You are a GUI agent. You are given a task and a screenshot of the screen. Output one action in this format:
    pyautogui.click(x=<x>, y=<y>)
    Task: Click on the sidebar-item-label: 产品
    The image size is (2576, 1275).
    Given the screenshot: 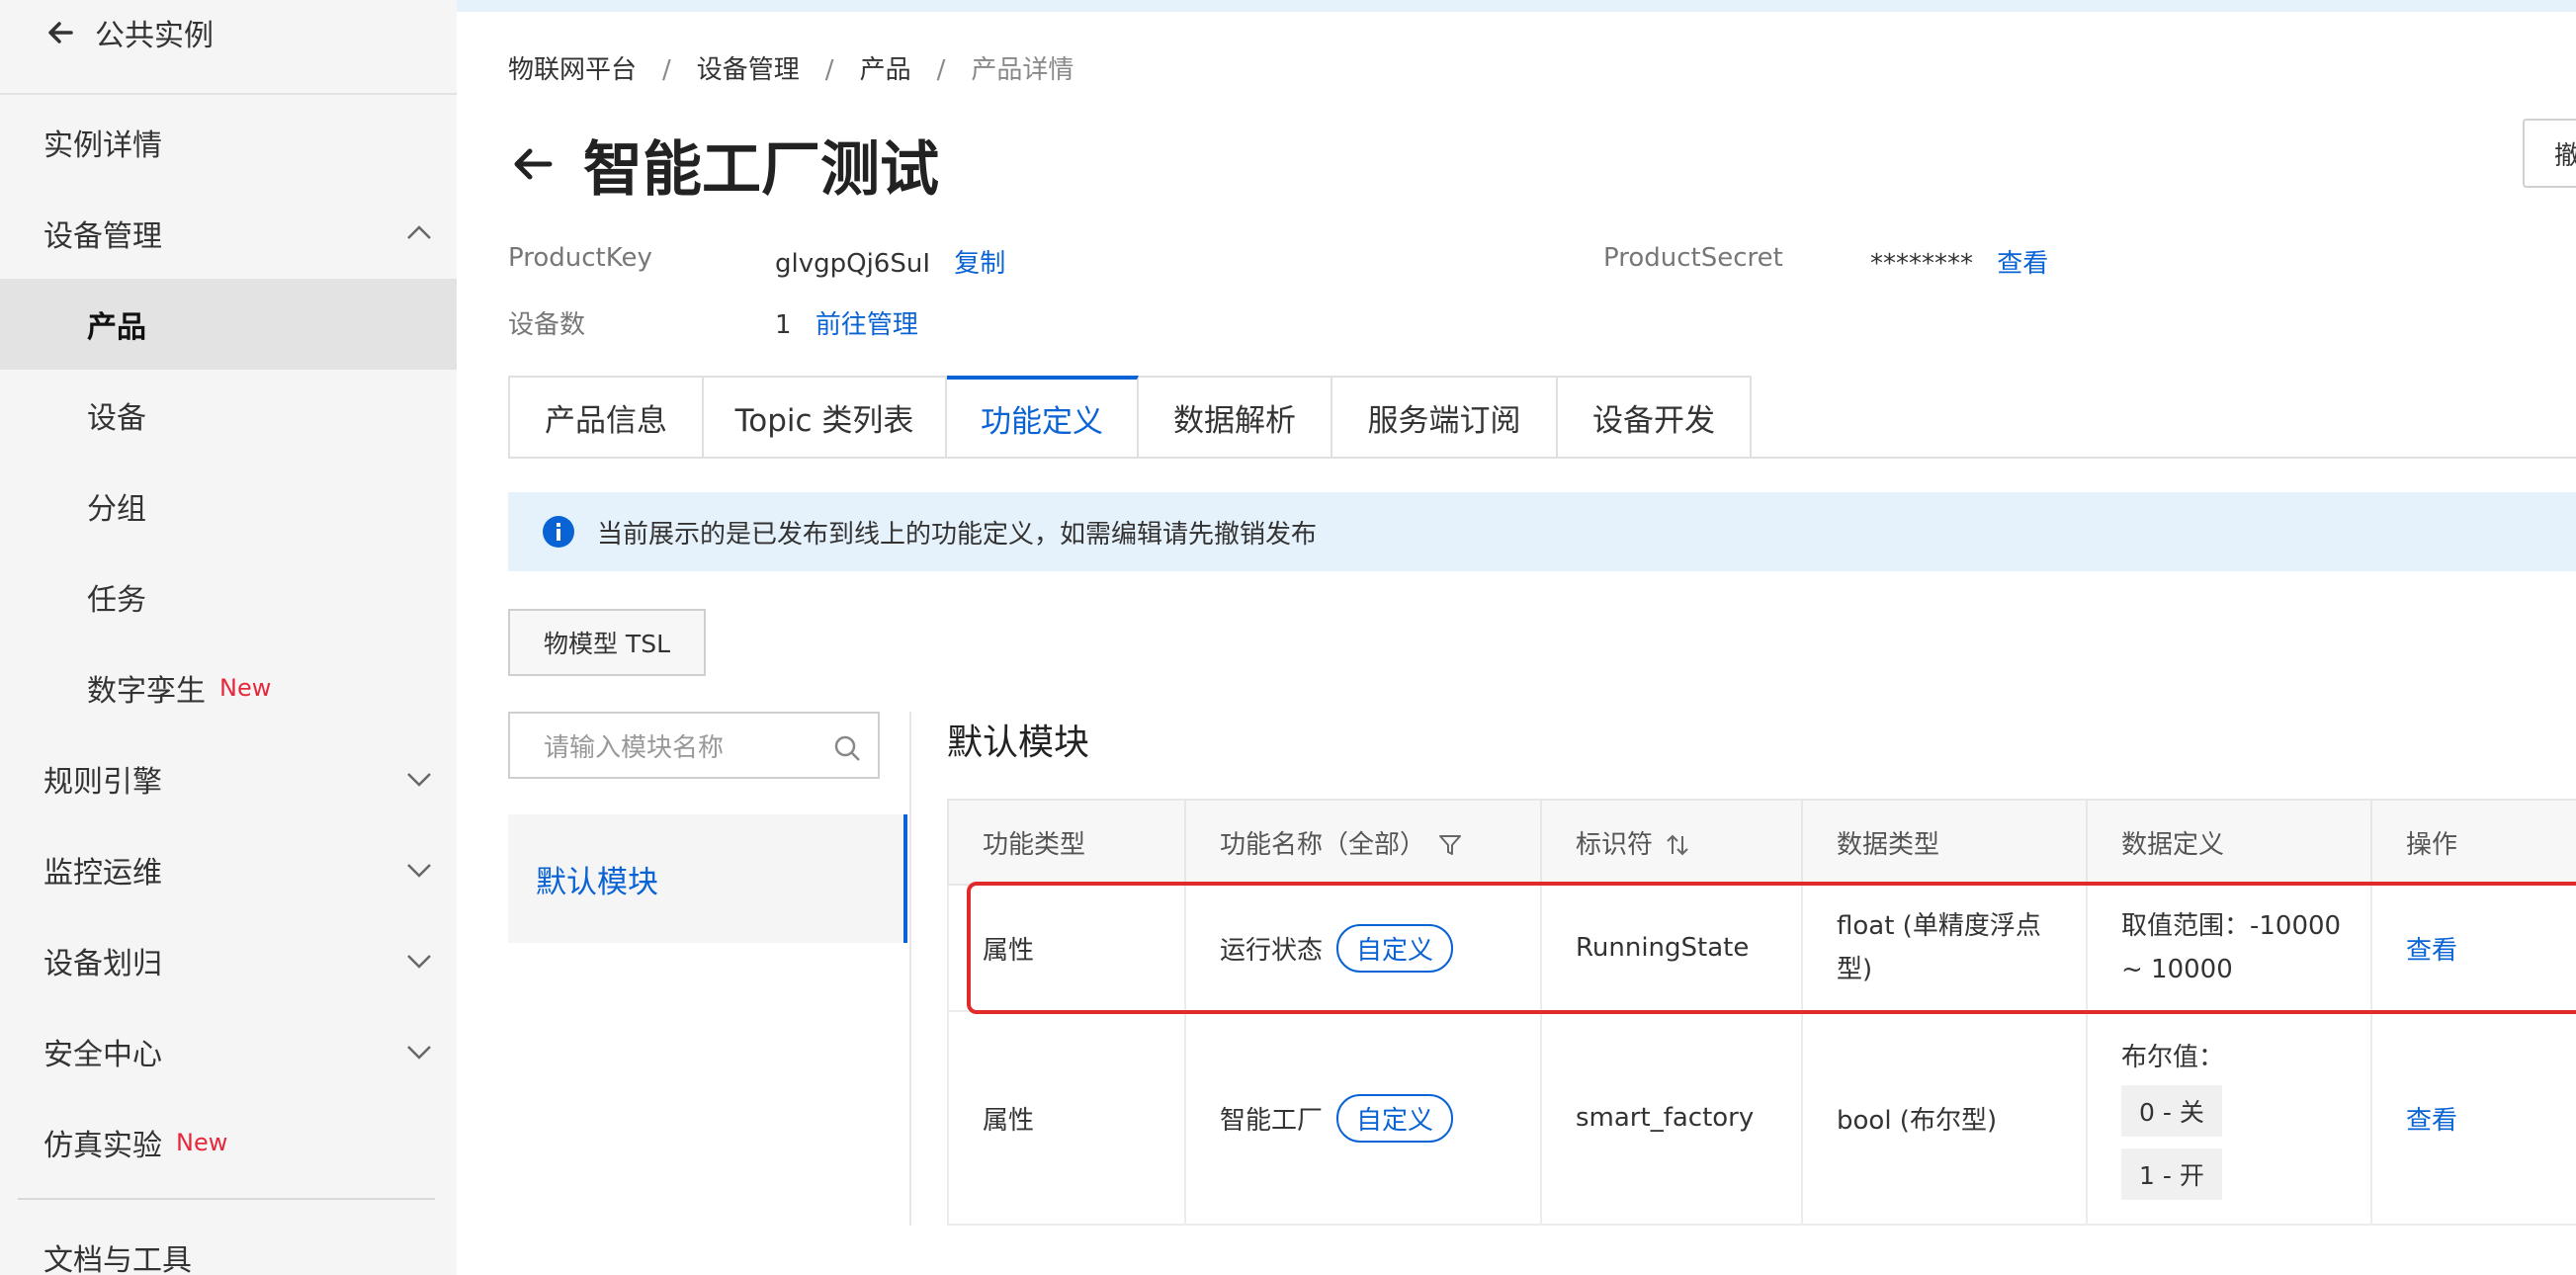 What is the action you would take?
    pyautogui.click(x=116, y=327)
    